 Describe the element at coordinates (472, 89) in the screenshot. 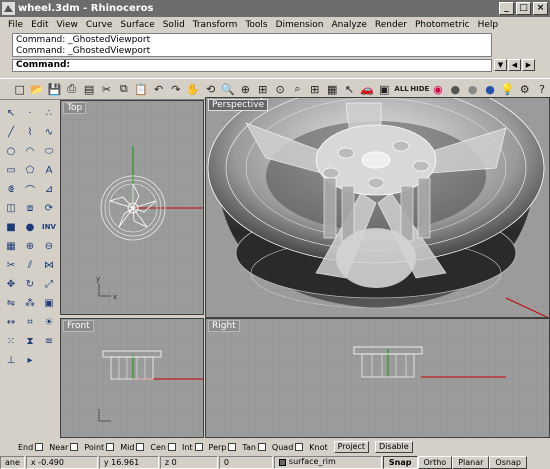

I see `shaded-sphere-icon: ●` at that location.